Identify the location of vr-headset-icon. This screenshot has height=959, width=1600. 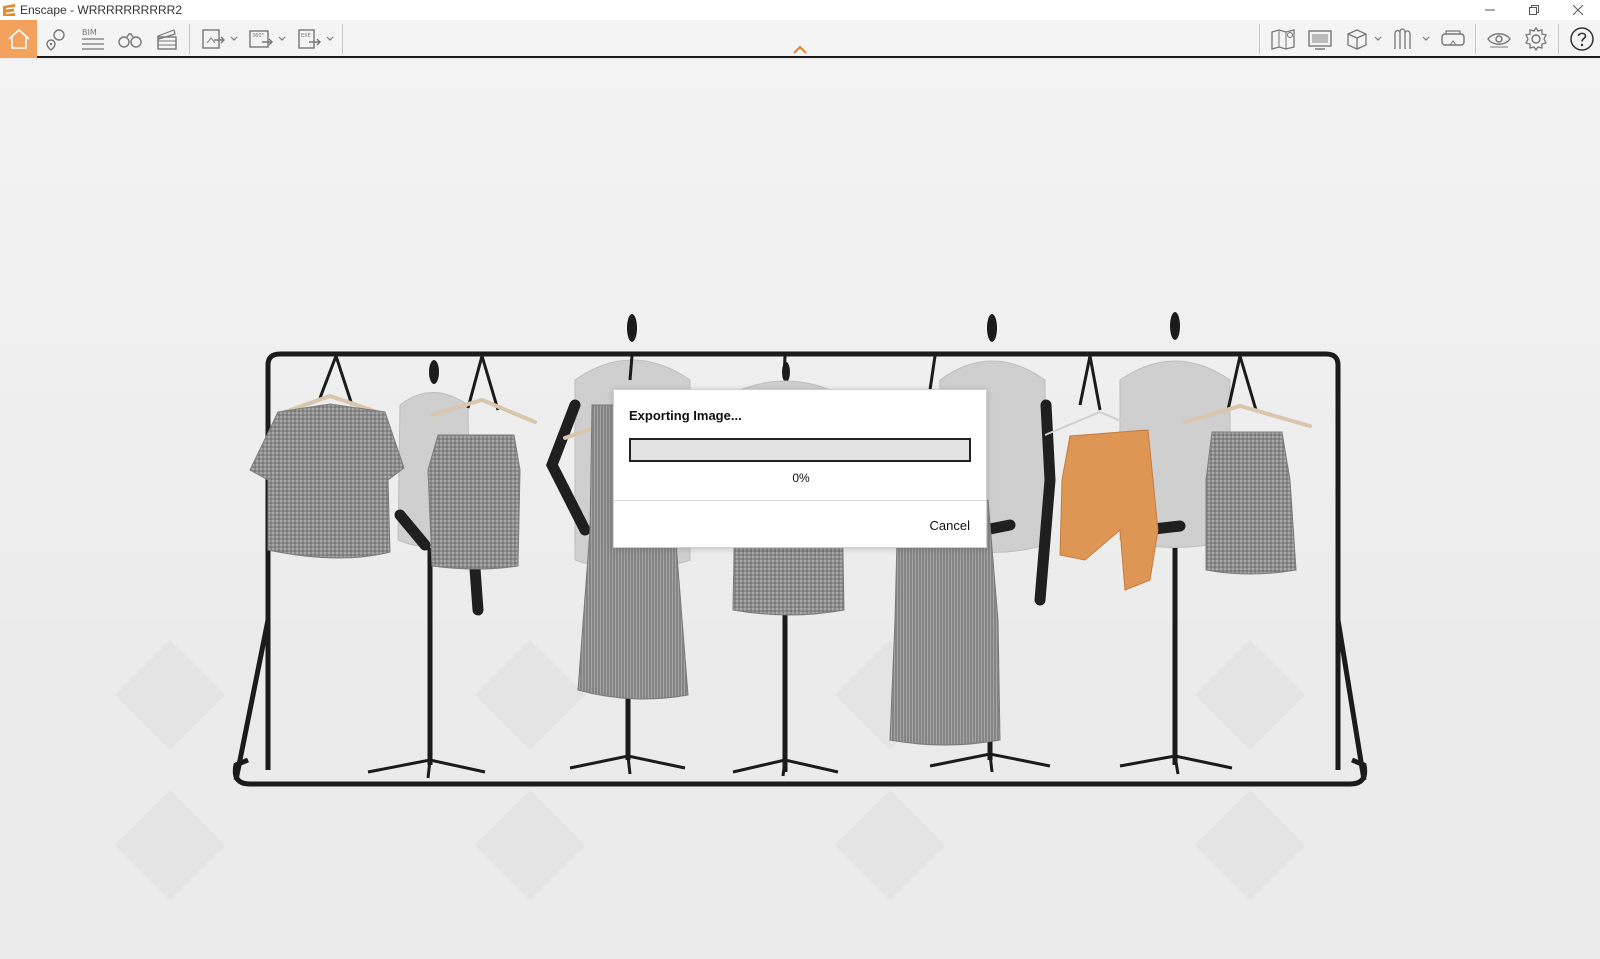
(1452, 38).